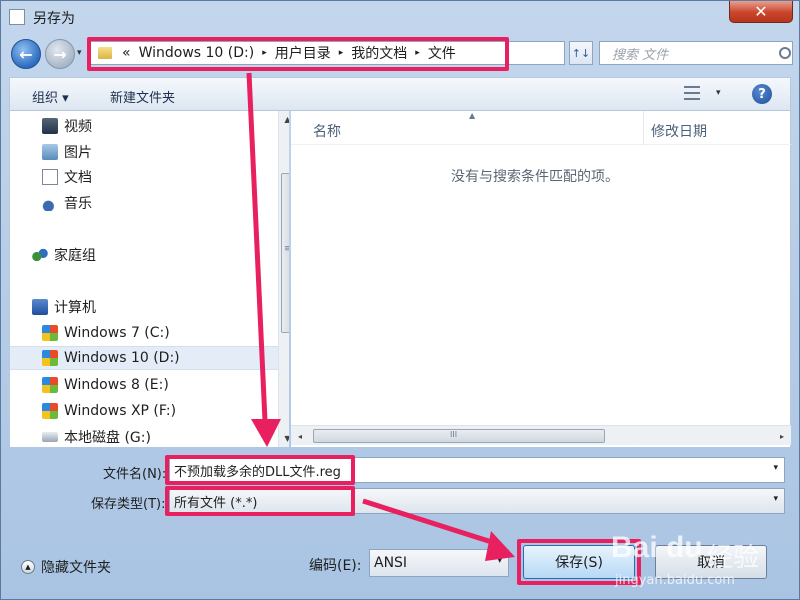 Image resolution: width=800 pixels, height=600 pixels. I want to click on sidebar-item-drive-f: Windows XP (F:), so click(165, 411).